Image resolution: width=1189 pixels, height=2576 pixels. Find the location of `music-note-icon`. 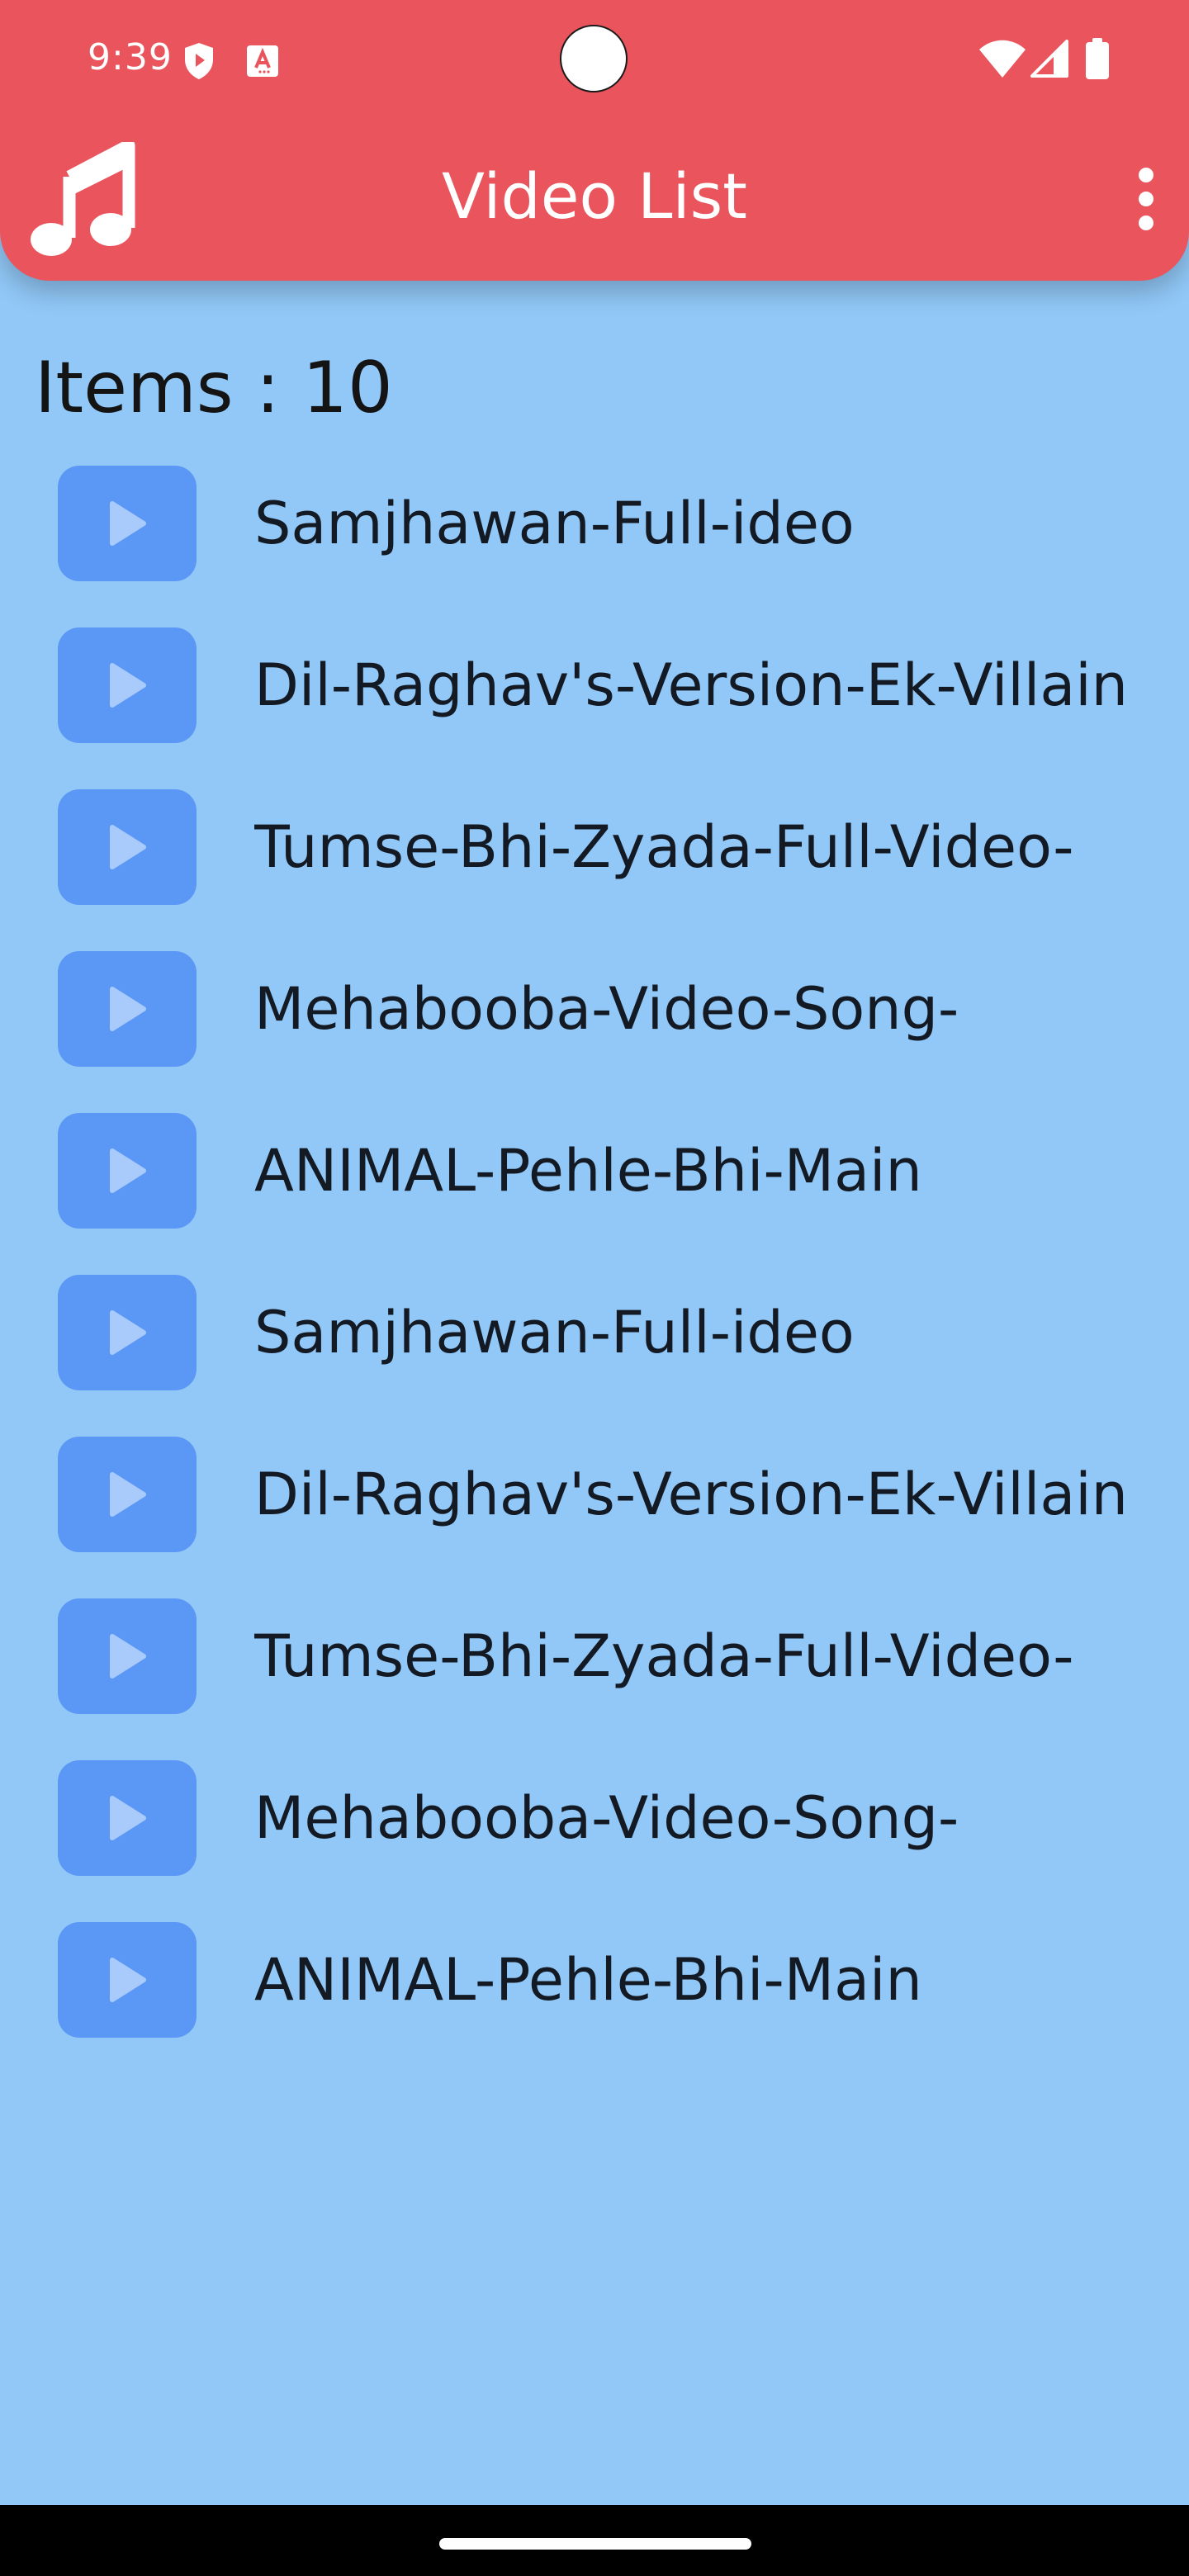

music-note-icon is located at coordinates (83, 199).